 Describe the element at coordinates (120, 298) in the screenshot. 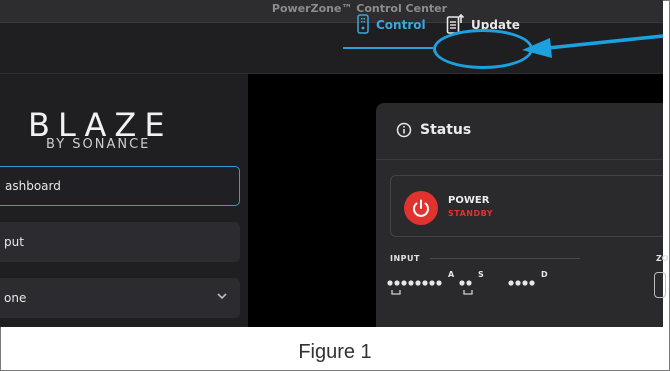

I see `sidebar-item-zone: one` at that location.